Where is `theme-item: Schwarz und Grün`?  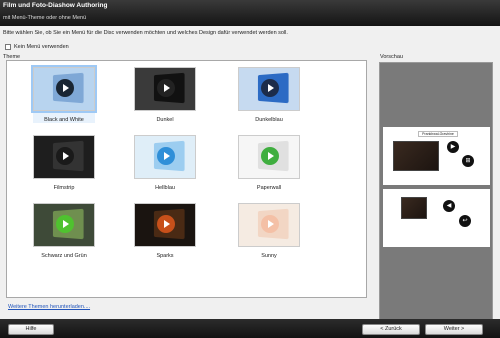
theme-item: Schwarz und Grün is located at coordinates (64, 231).